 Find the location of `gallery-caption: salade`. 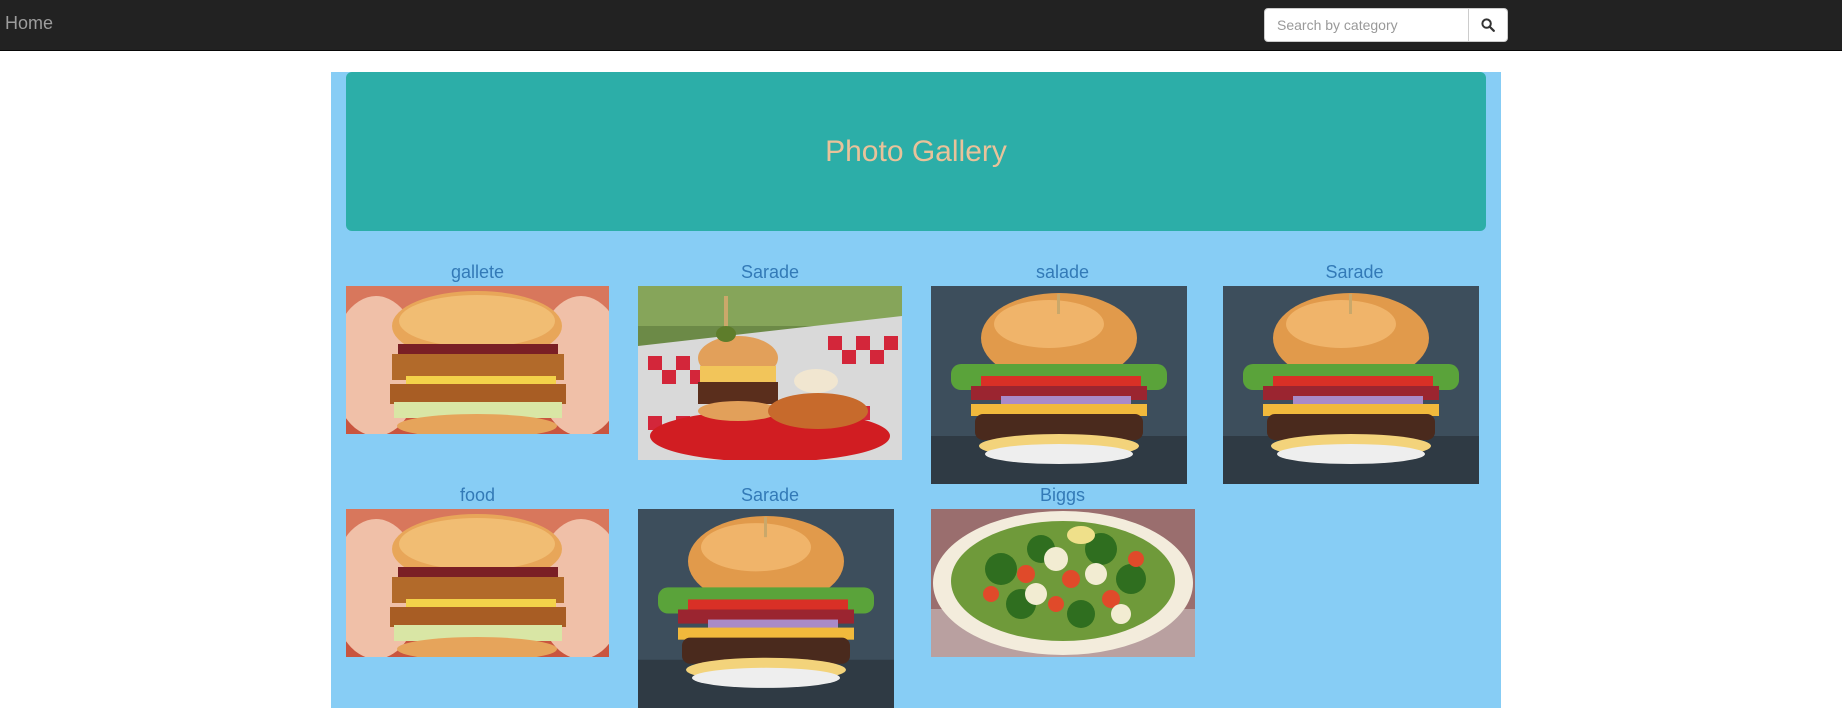

gallery-caption: salade is located at coordinates (1062, 272).